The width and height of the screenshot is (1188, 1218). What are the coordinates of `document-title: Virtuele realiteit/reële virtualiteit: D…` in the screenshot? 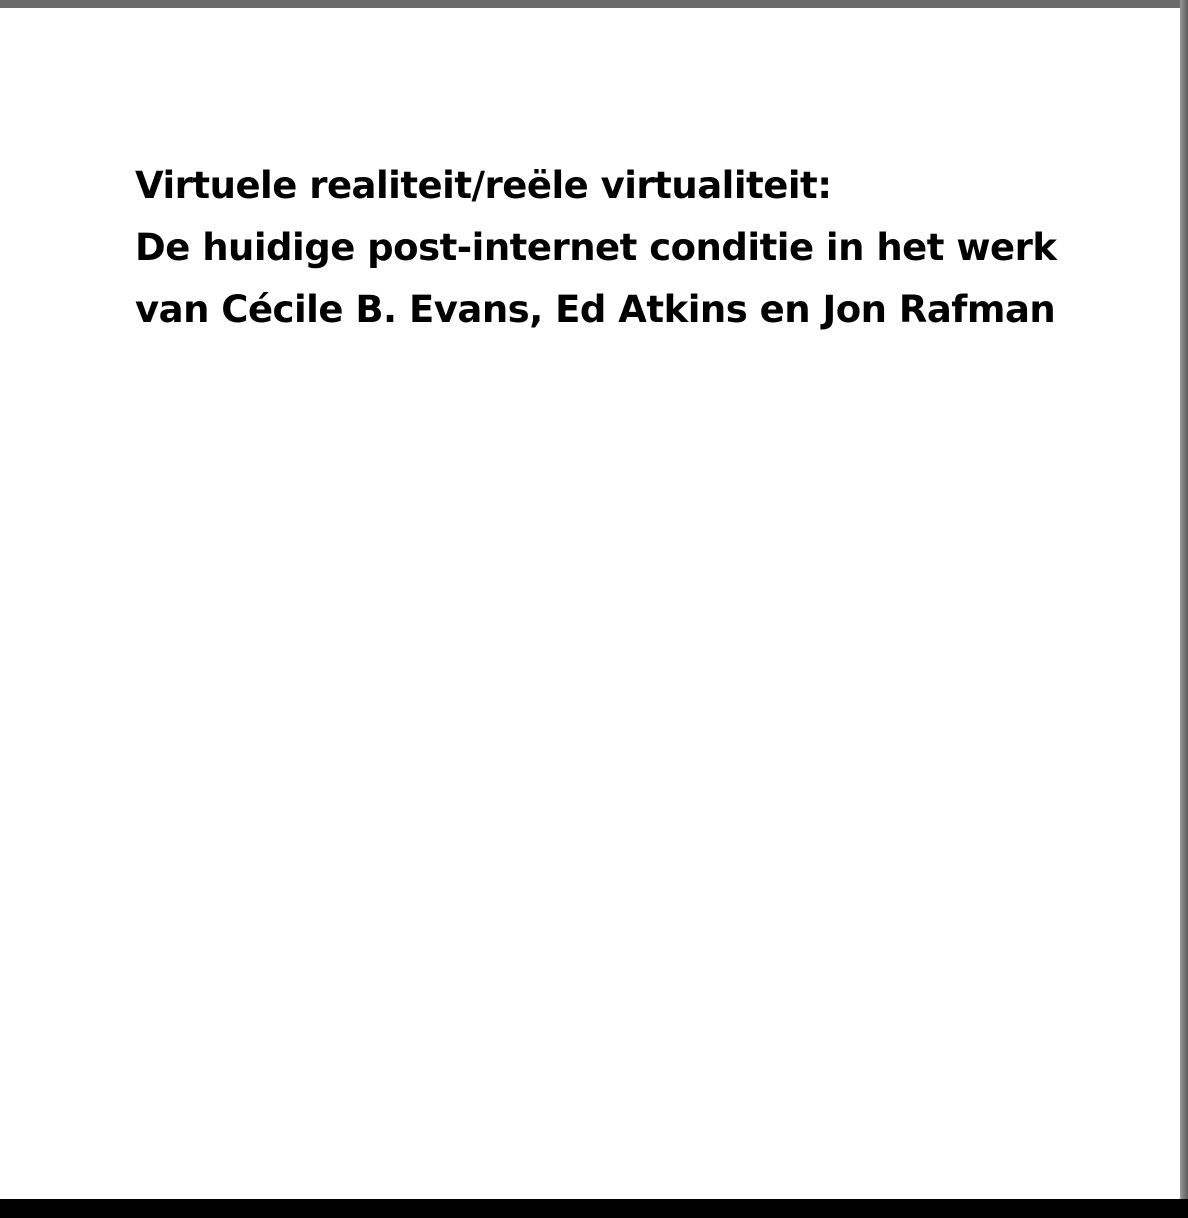 It's located at (635, 248).